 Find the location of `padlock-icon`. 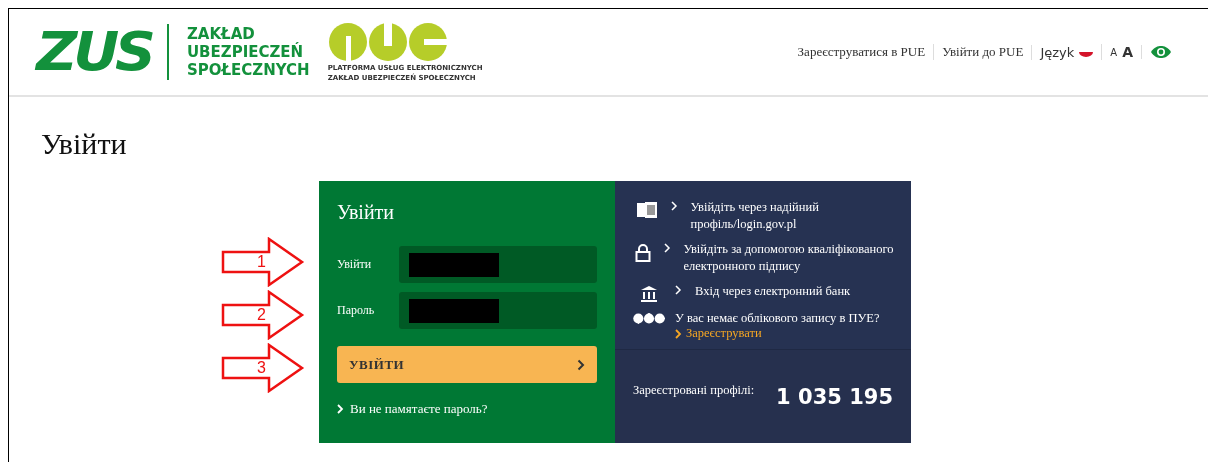

padlock-icon is located at coordinates (643, 253).